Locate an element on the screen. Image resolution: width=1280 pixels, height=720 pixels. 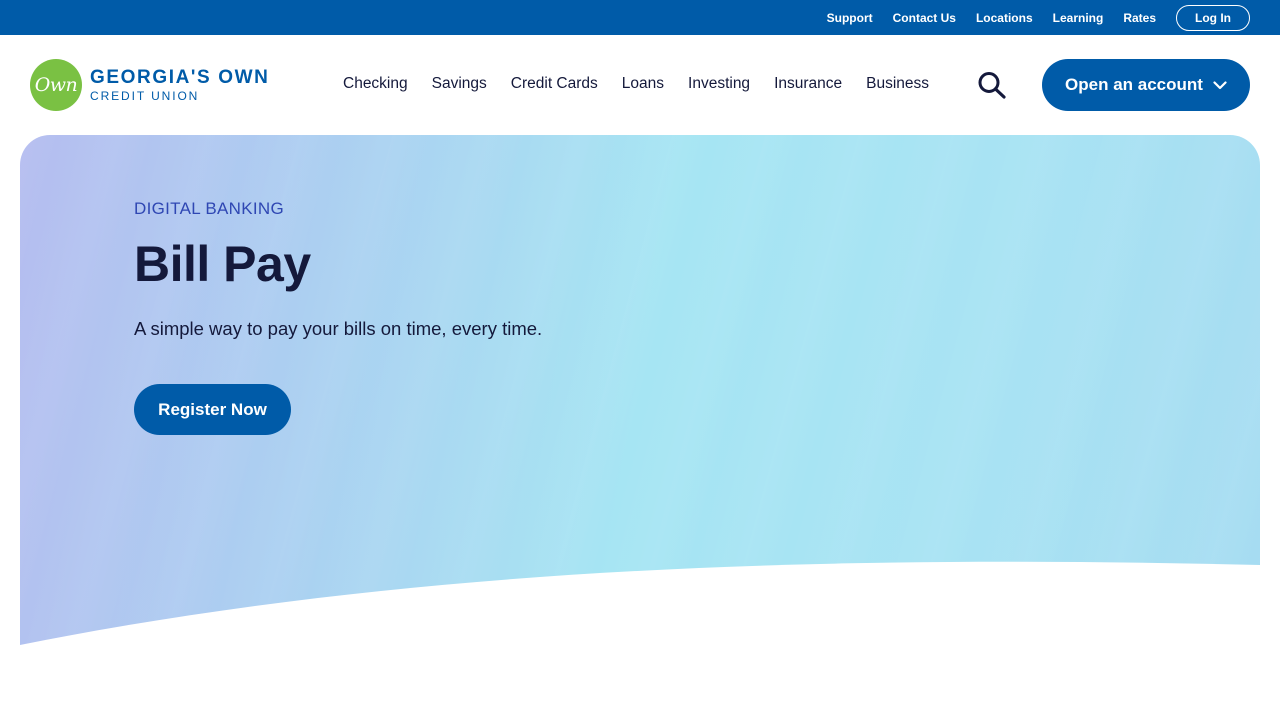
open-account-button: Open an account is located at coordinates (1146, 85).